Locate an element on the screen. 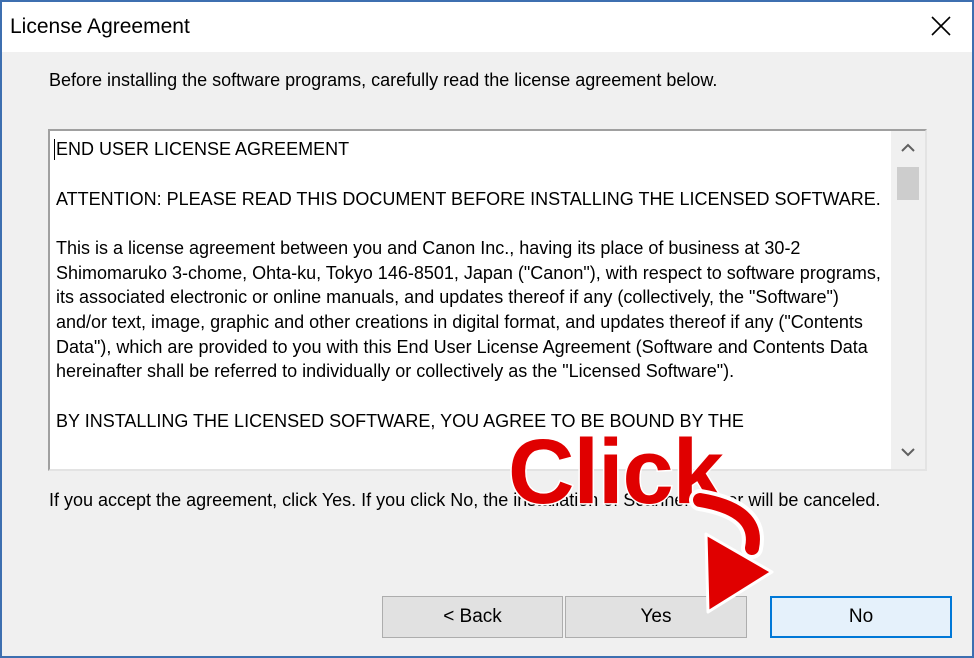  scroll-thumb is located at coordinates (908, 183).